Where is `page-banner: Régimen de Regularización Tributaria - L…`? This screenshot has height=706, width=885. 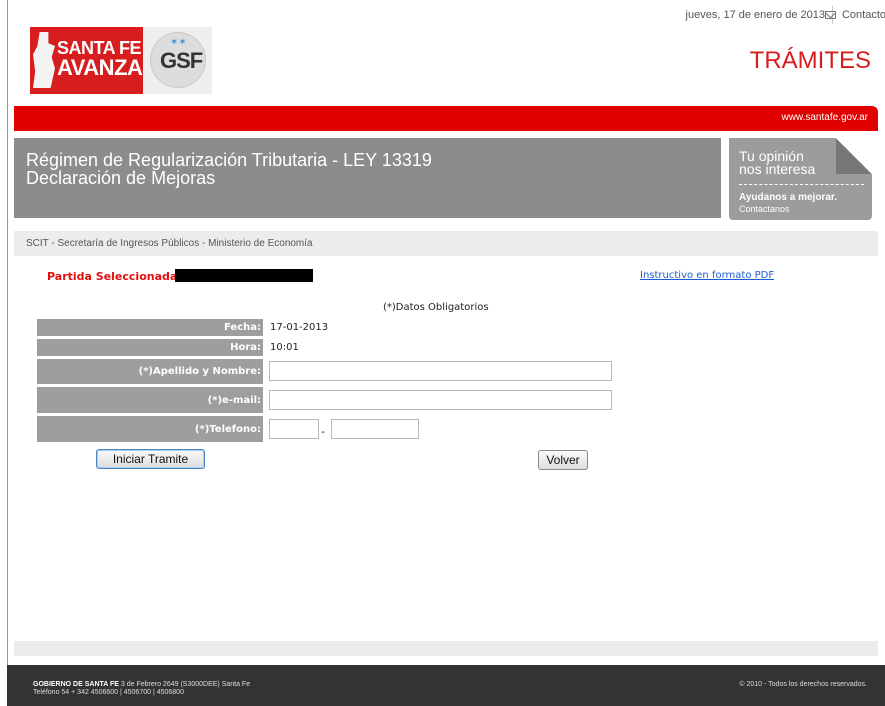 page-banner: Régimen de Regularización Tributaria - L… is located at coordinates (367, 178).